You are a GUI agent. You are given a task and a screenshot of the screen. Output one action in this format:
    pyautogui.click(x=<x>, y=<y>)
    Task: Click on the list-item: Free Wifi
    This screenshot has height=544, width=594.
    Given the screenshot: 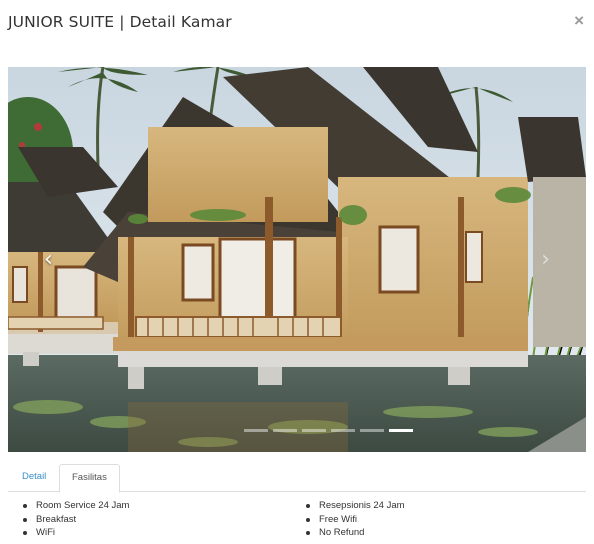 What is the action you would take?
    pyautogui.click(x=355, y=520)
    